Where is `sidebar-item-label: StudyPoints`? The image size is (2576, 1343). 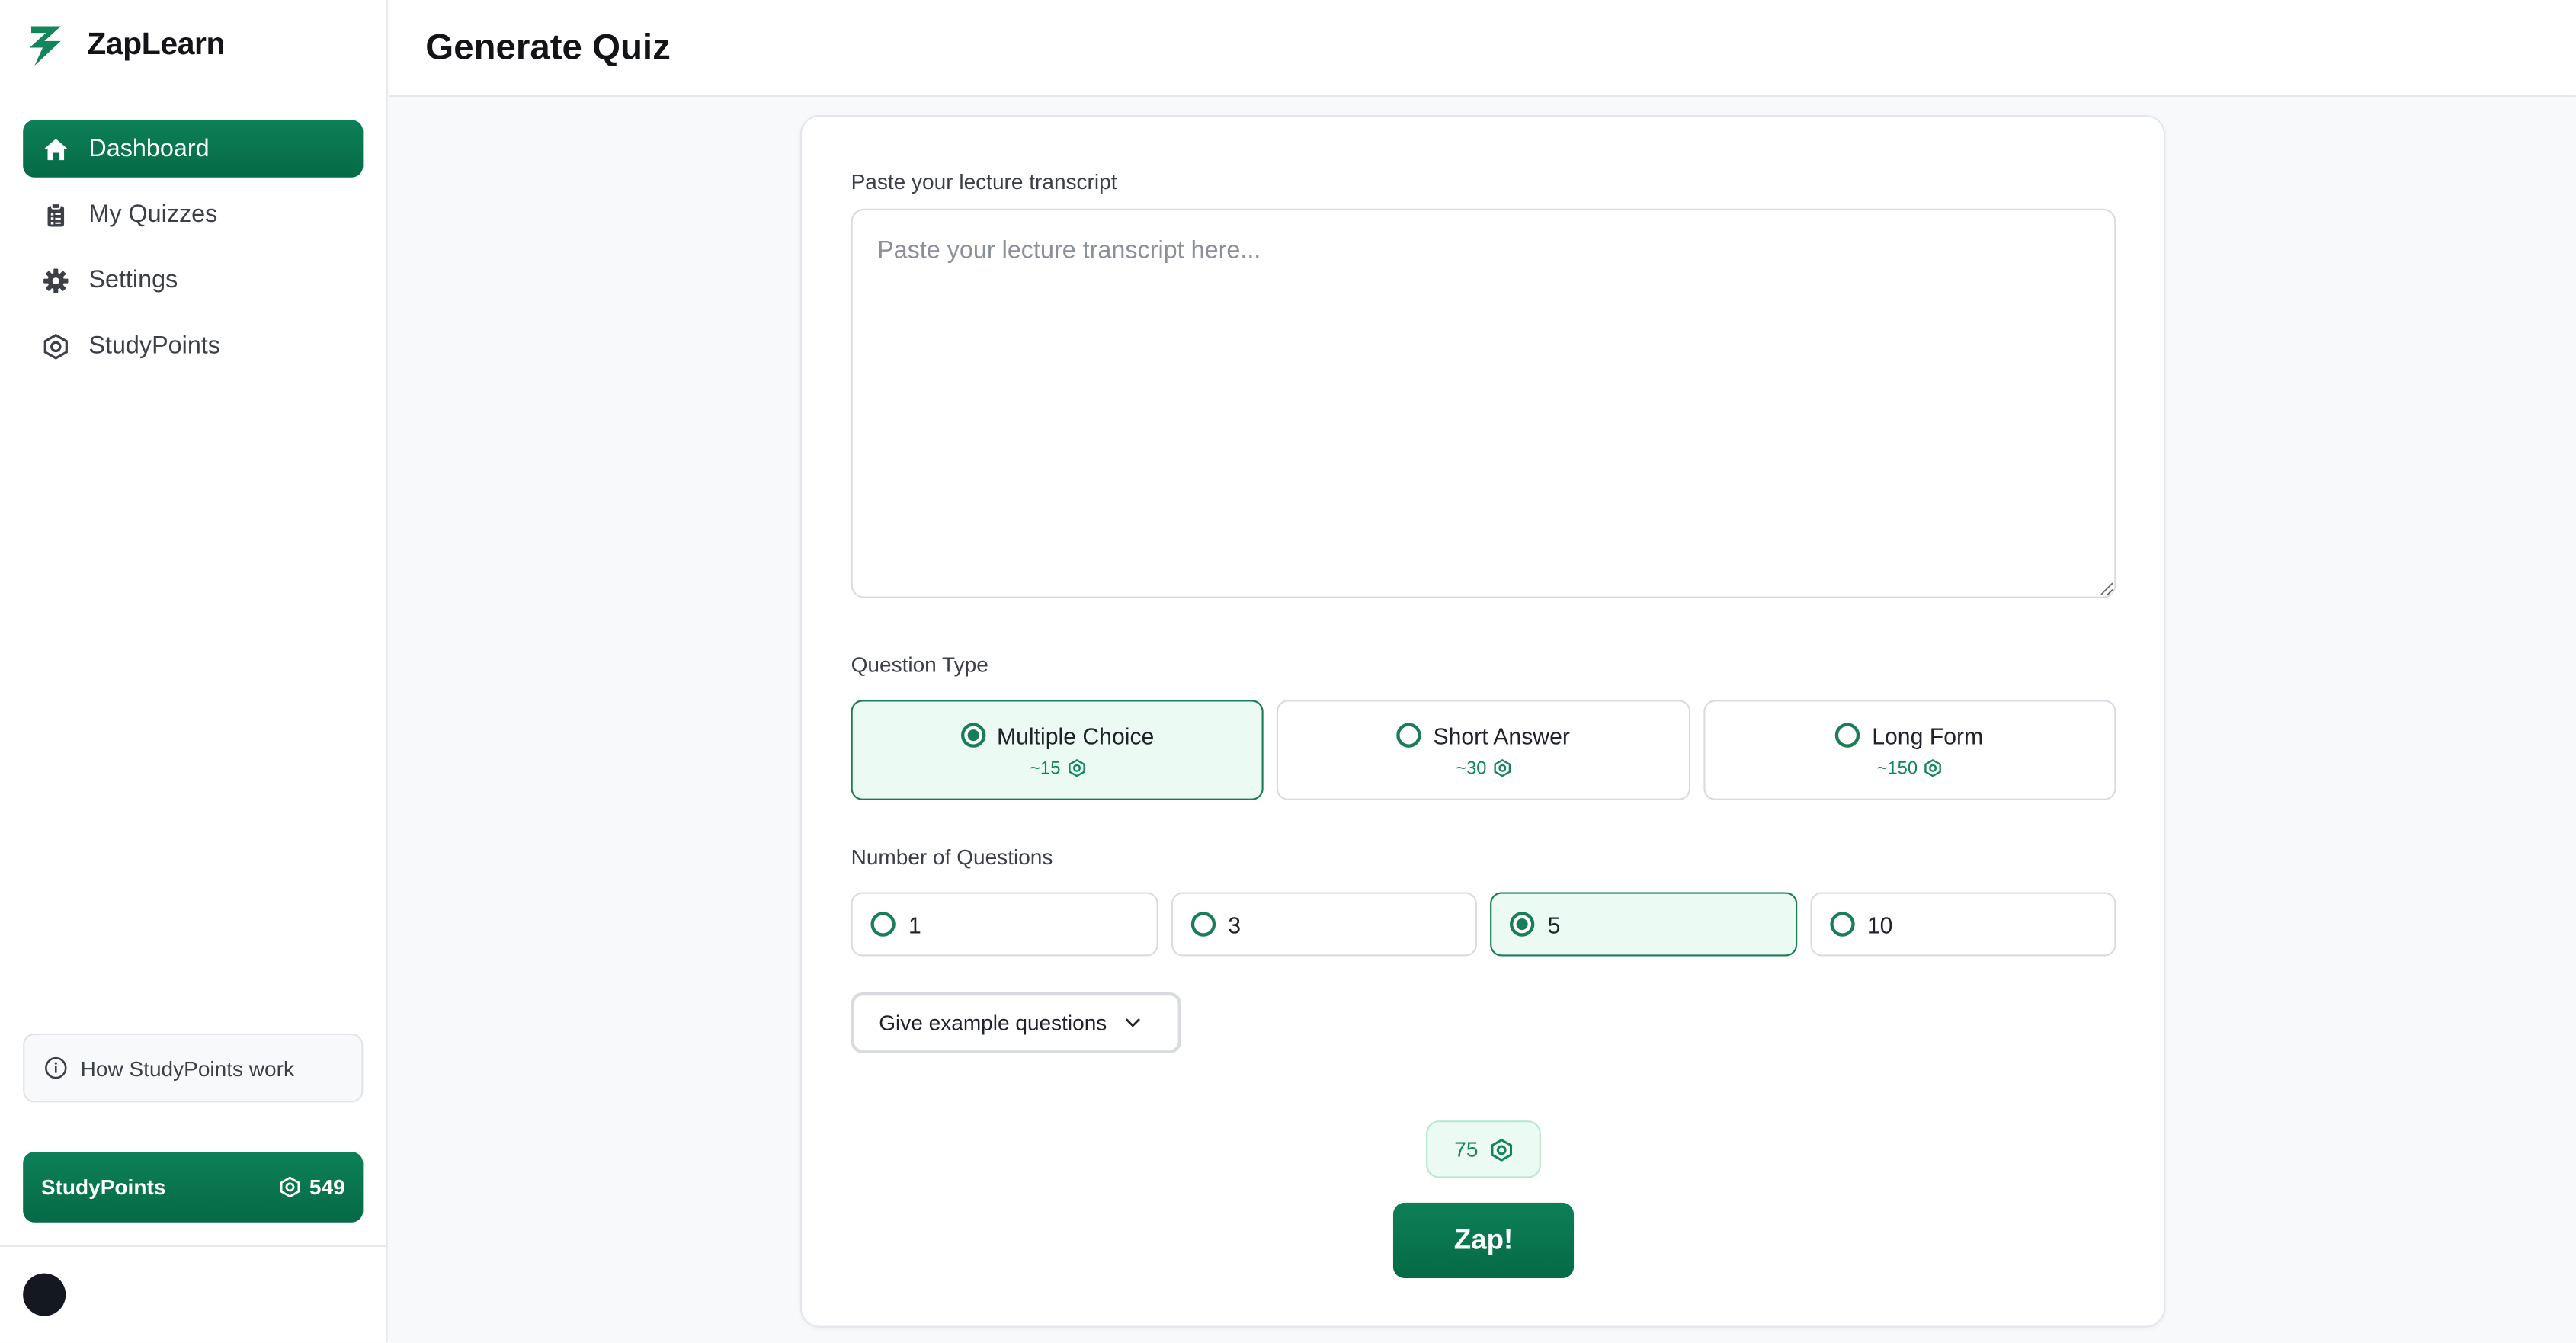
sidebar-item-label: StudyPoints is located at coordinates (154, 346).